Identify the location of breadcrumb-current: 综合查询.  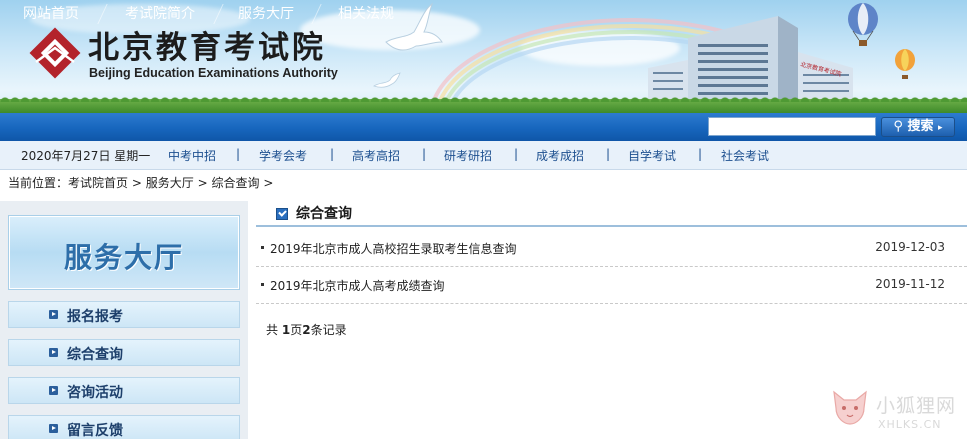
(235, 183).